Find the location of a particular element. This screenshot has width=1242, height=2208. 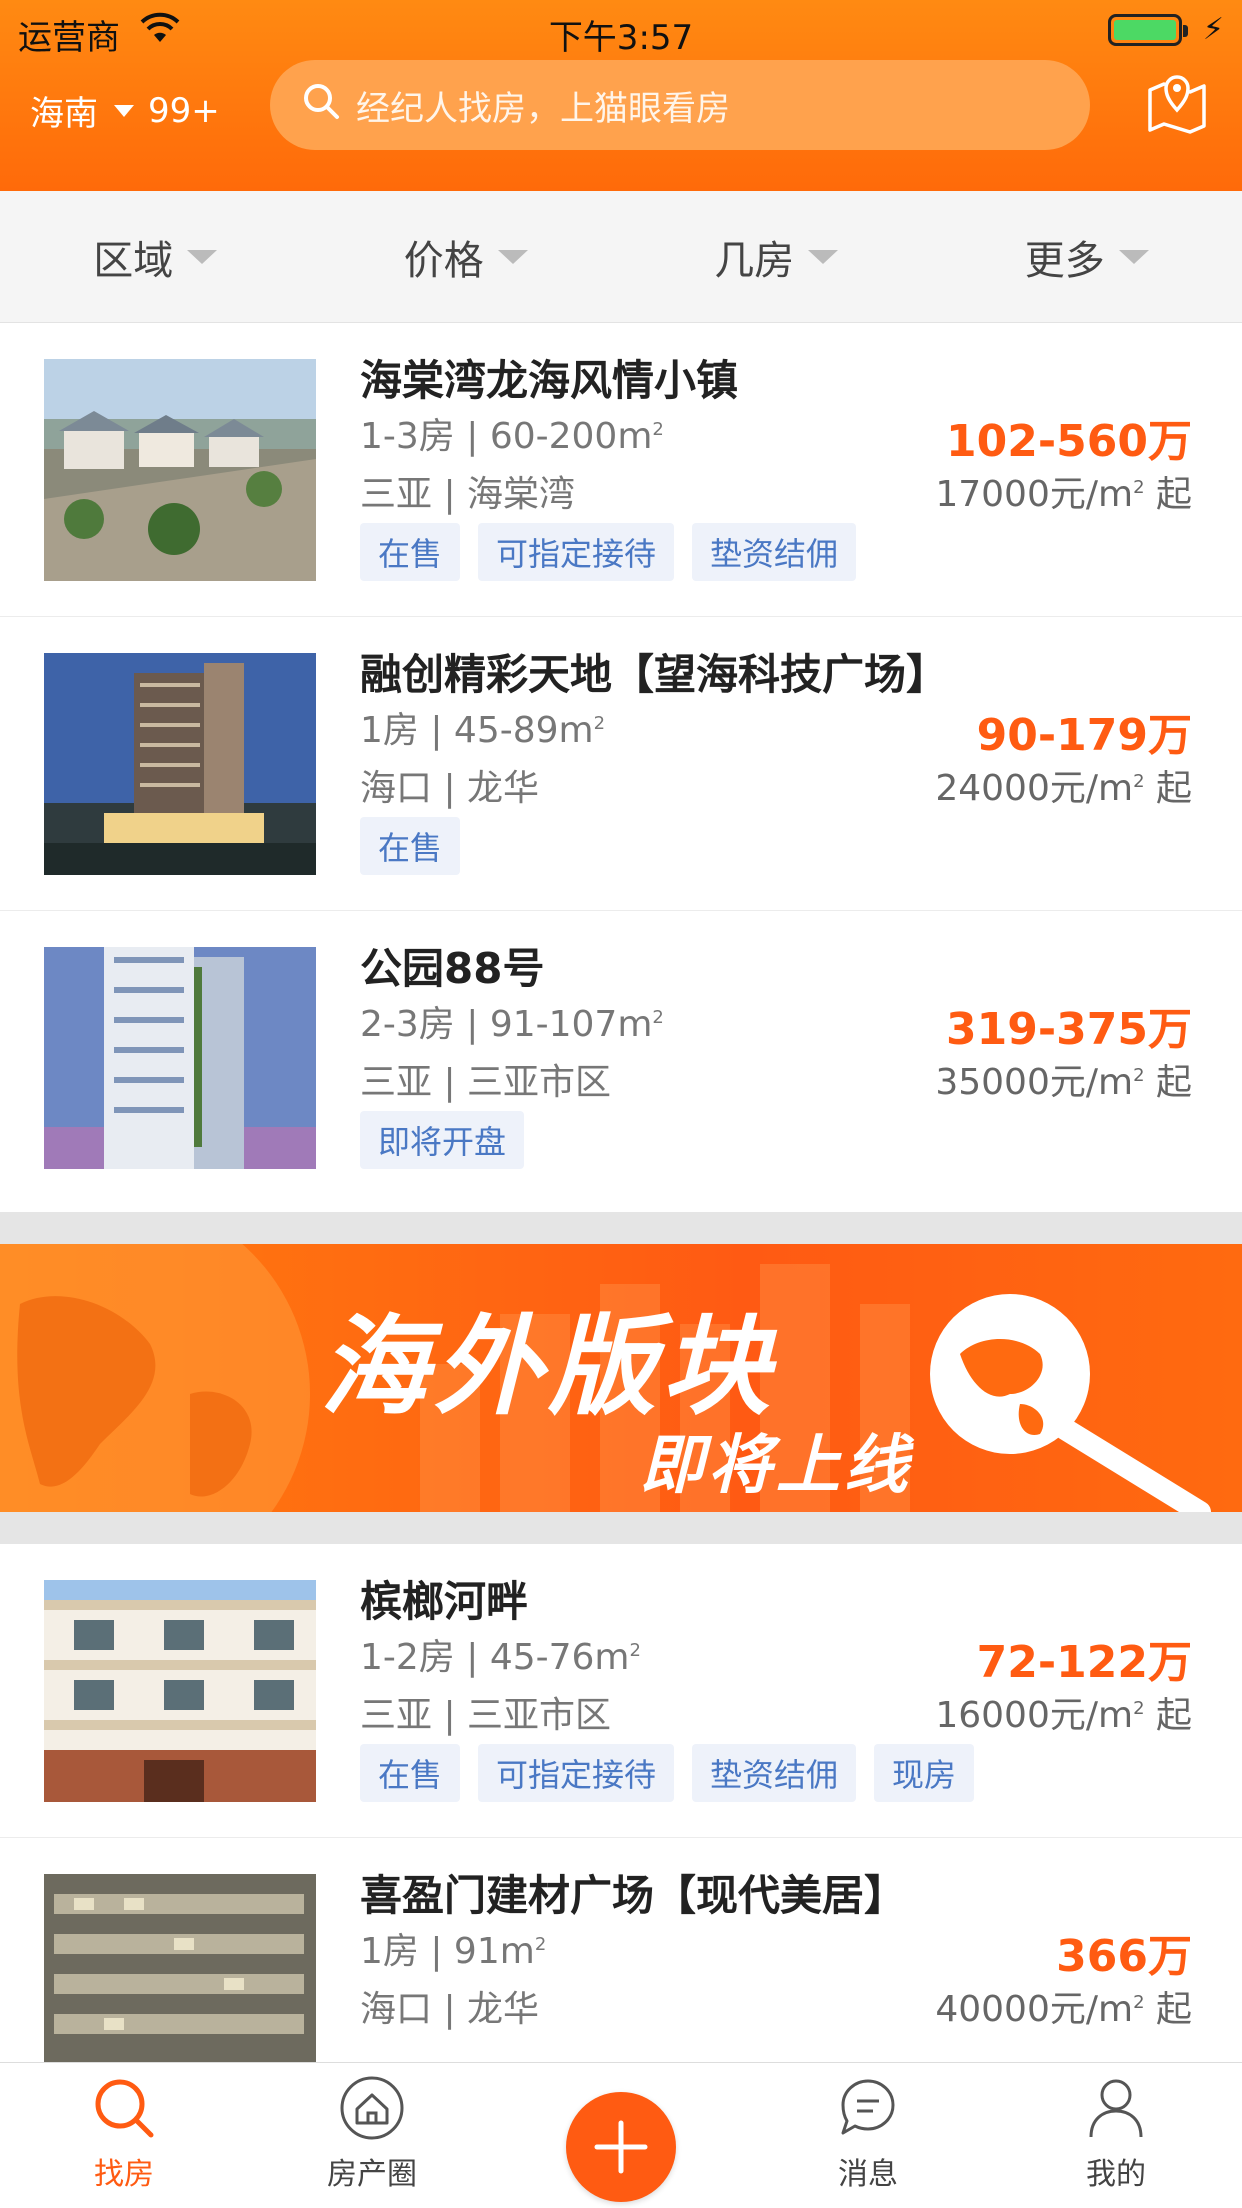

tab-profile: 我的 is located at coordinates (1116, 2133).